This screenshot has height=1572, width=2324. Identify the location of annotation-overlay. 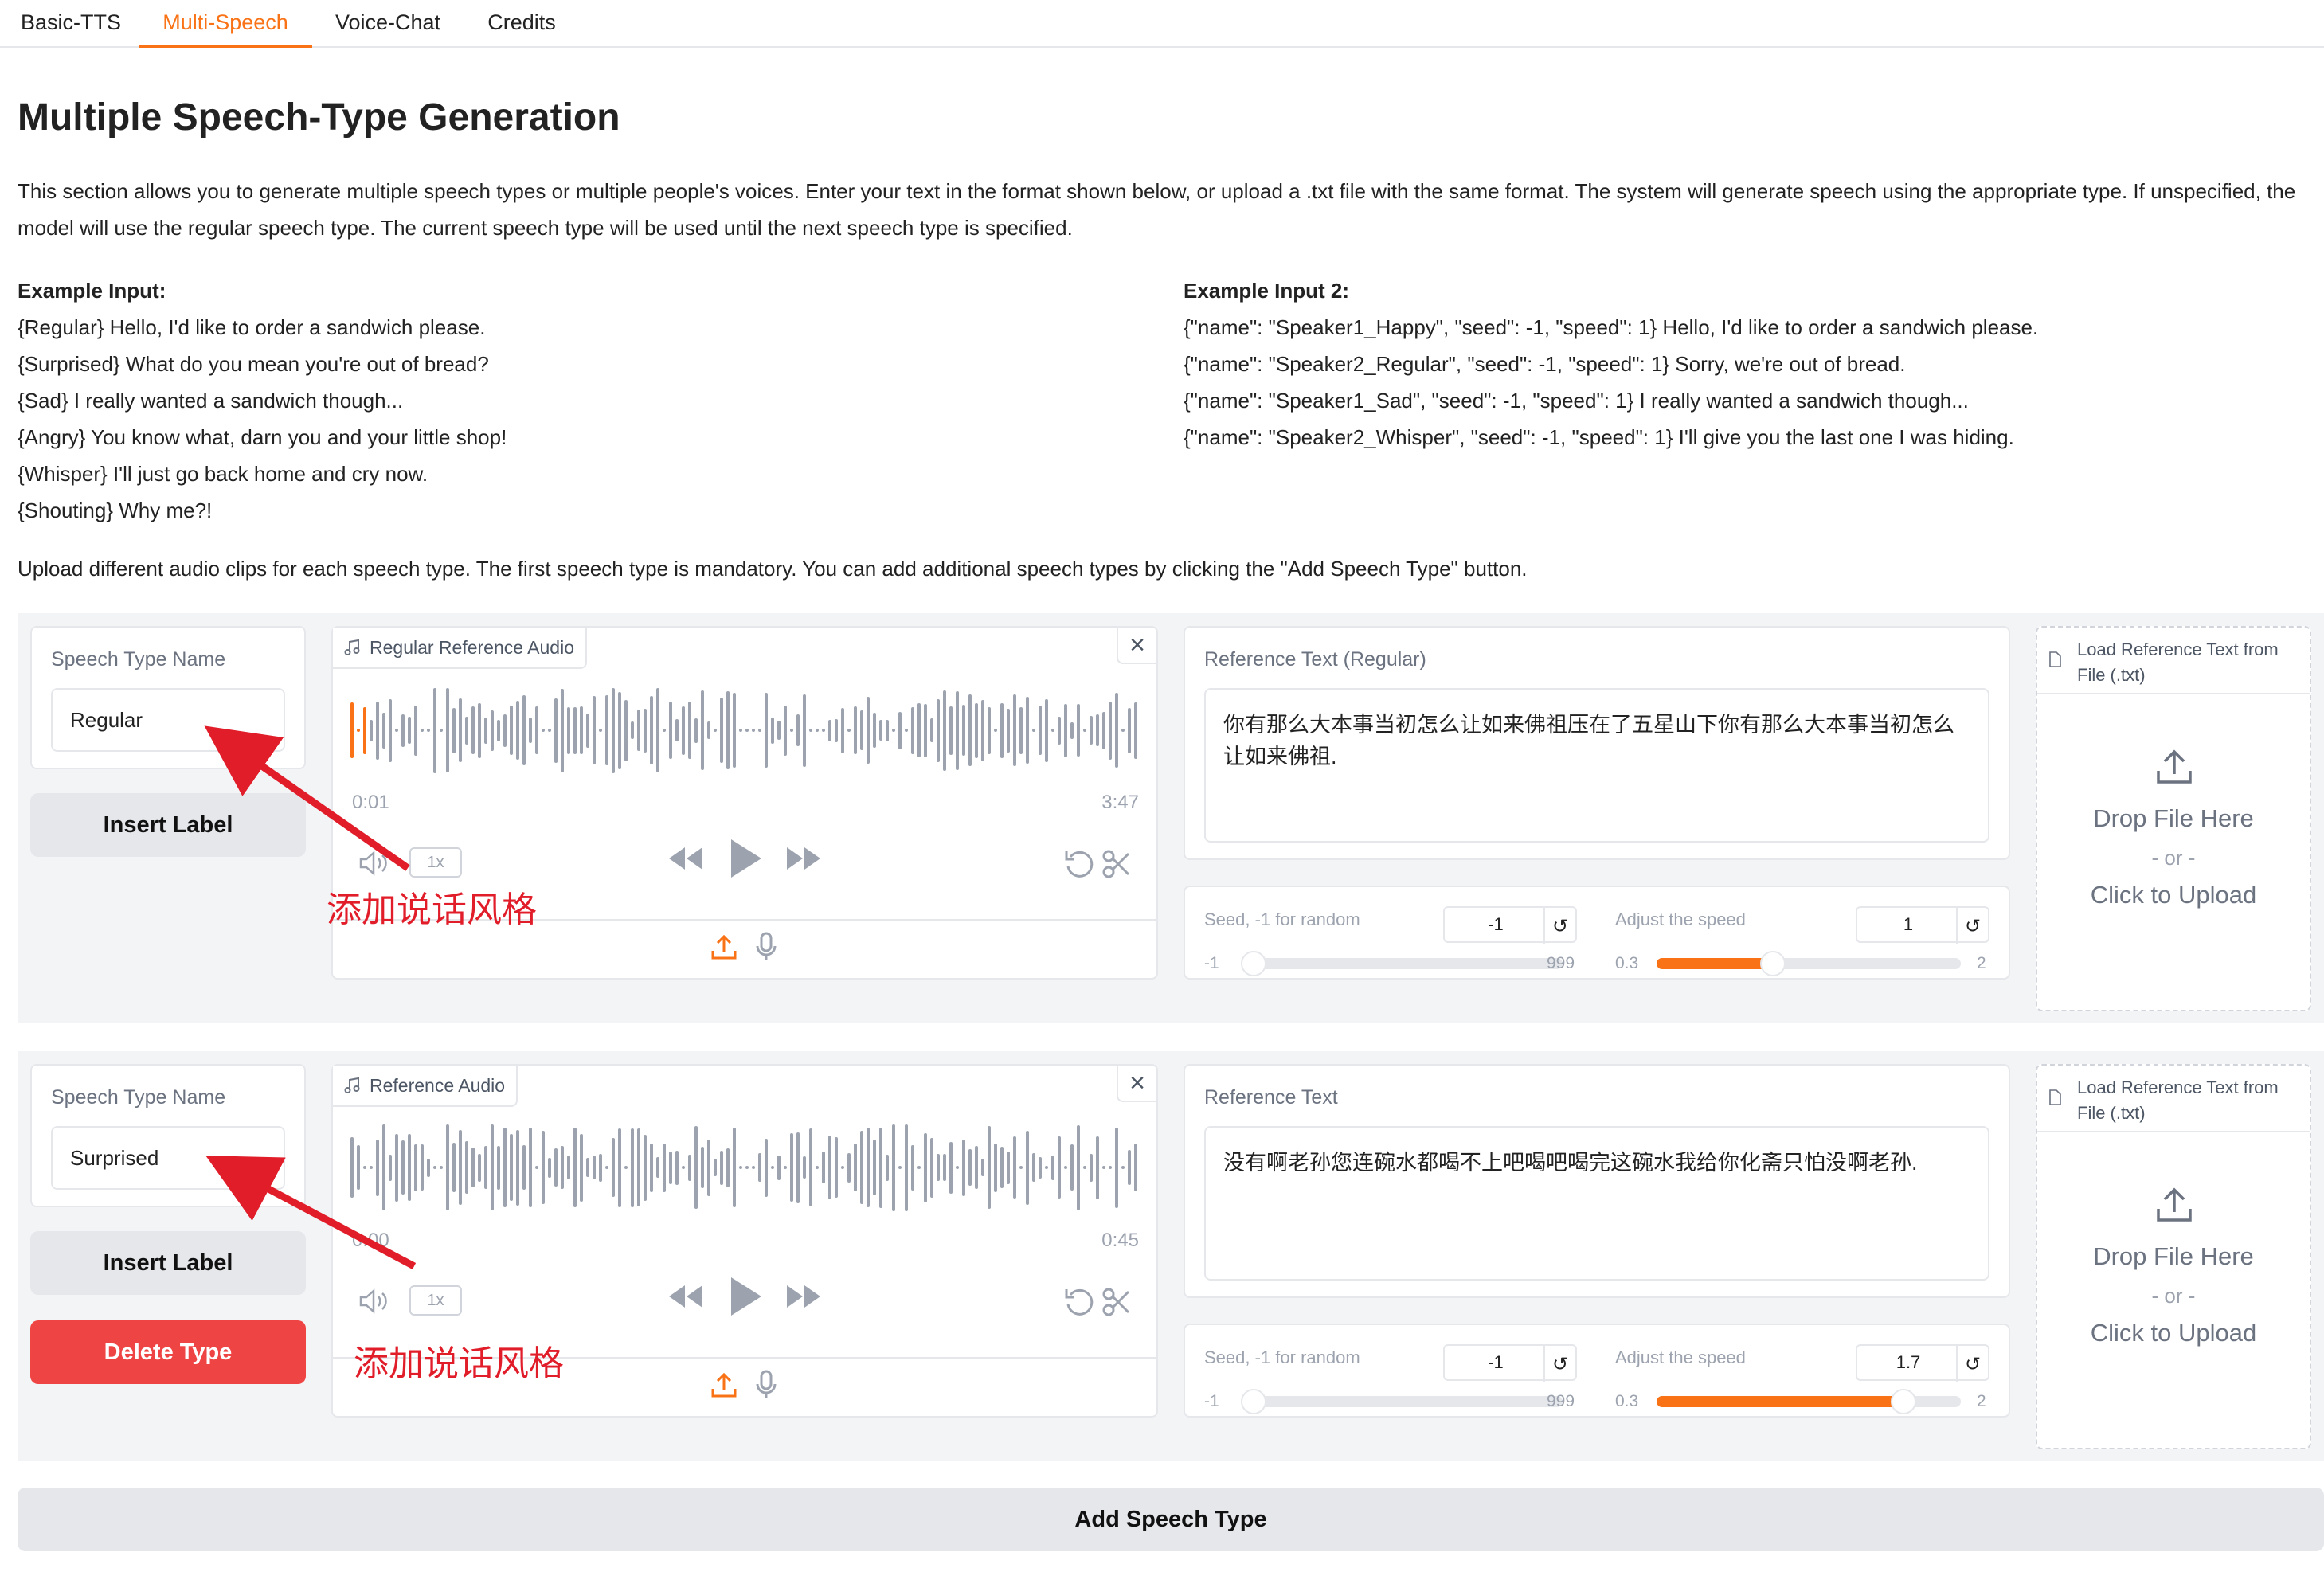
(310, 997).